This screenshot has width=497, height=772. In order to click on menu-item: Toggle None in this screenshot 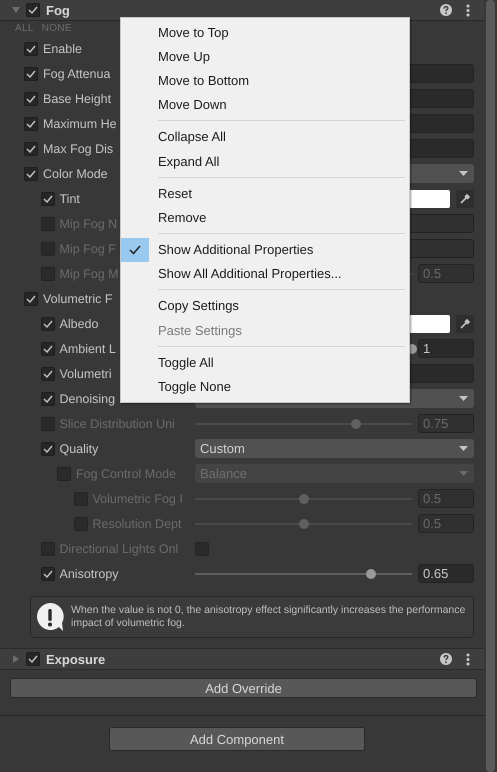, I will do `click(265, 386)`.